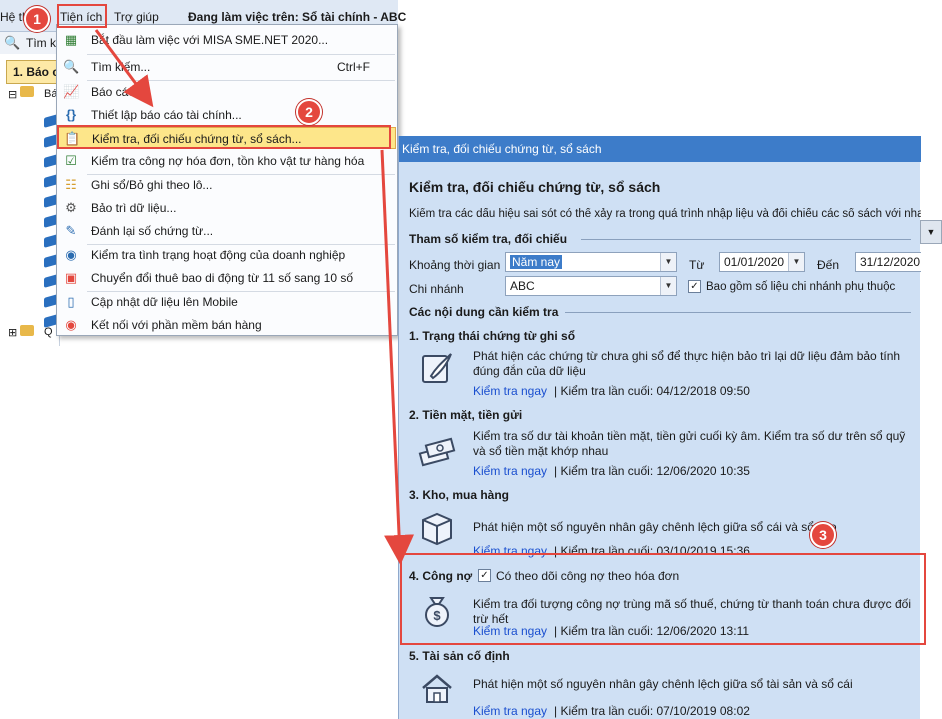 This screenshot has height=719, width=942. I want to click on phone-convert-icon: ▣, so click(71, 277).